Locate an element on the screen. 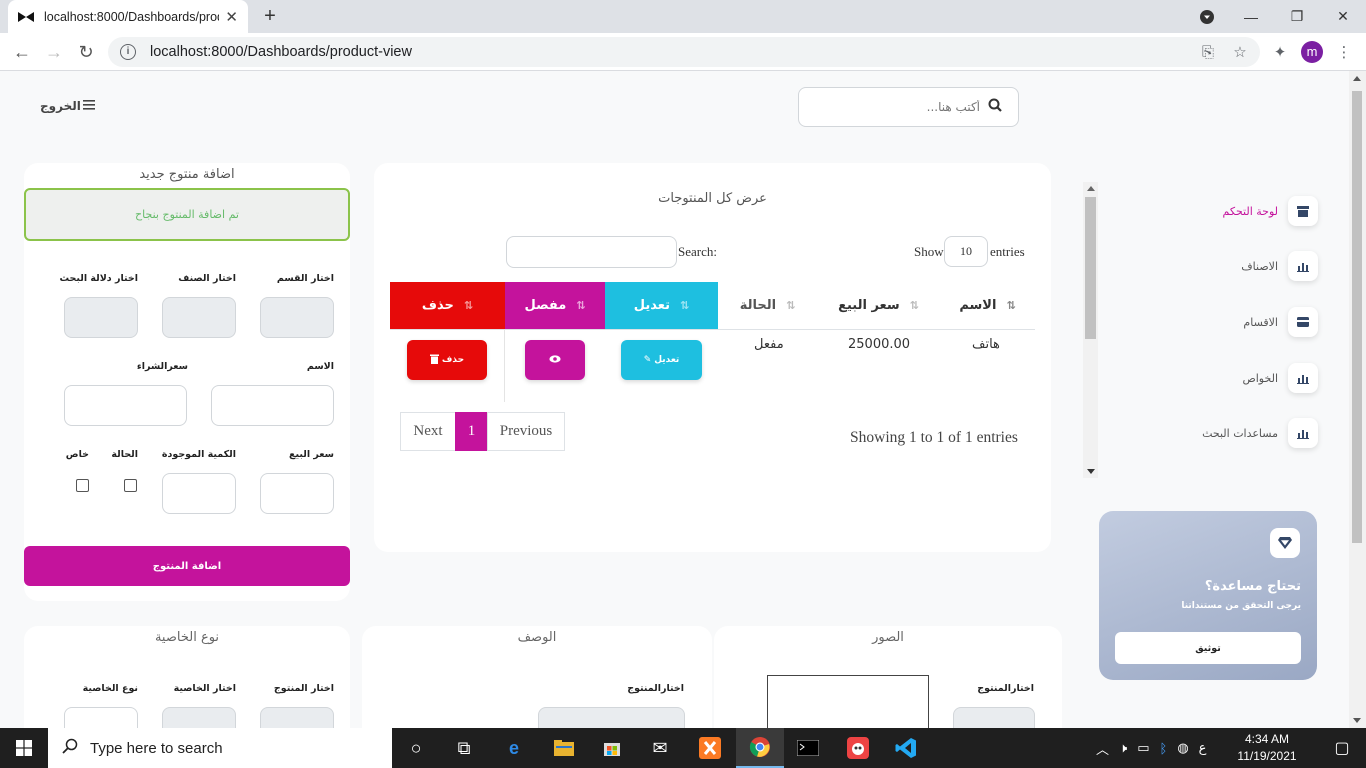  edge-icon: e is located at coordinates (514, 748).